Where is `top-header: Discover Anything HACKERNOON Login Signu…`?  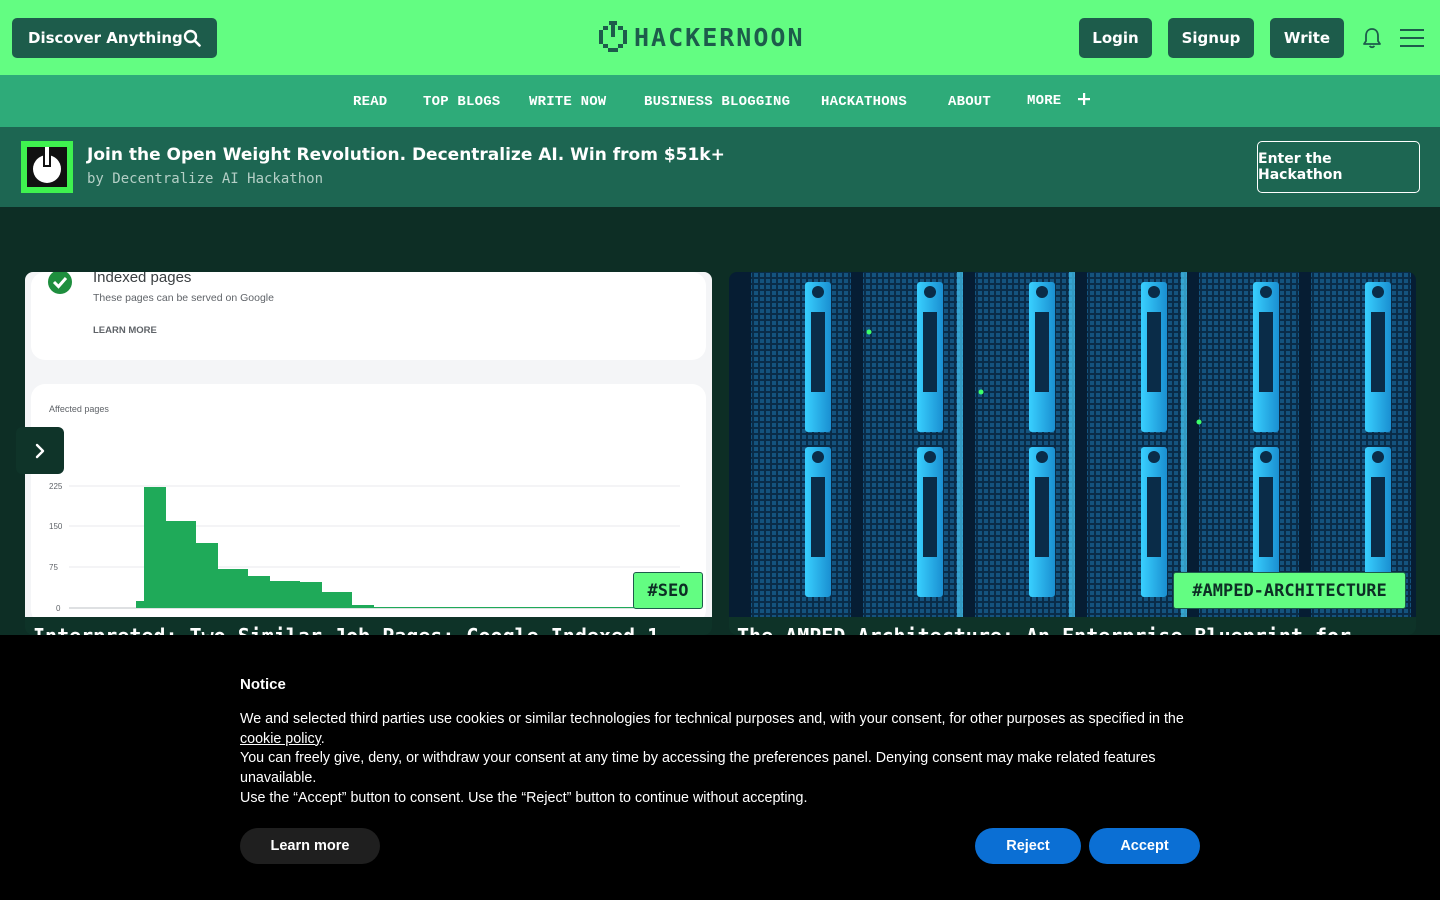 top-header: Discover Anything HACKERNOON Login Signu… is located at coordinates (720, 37).